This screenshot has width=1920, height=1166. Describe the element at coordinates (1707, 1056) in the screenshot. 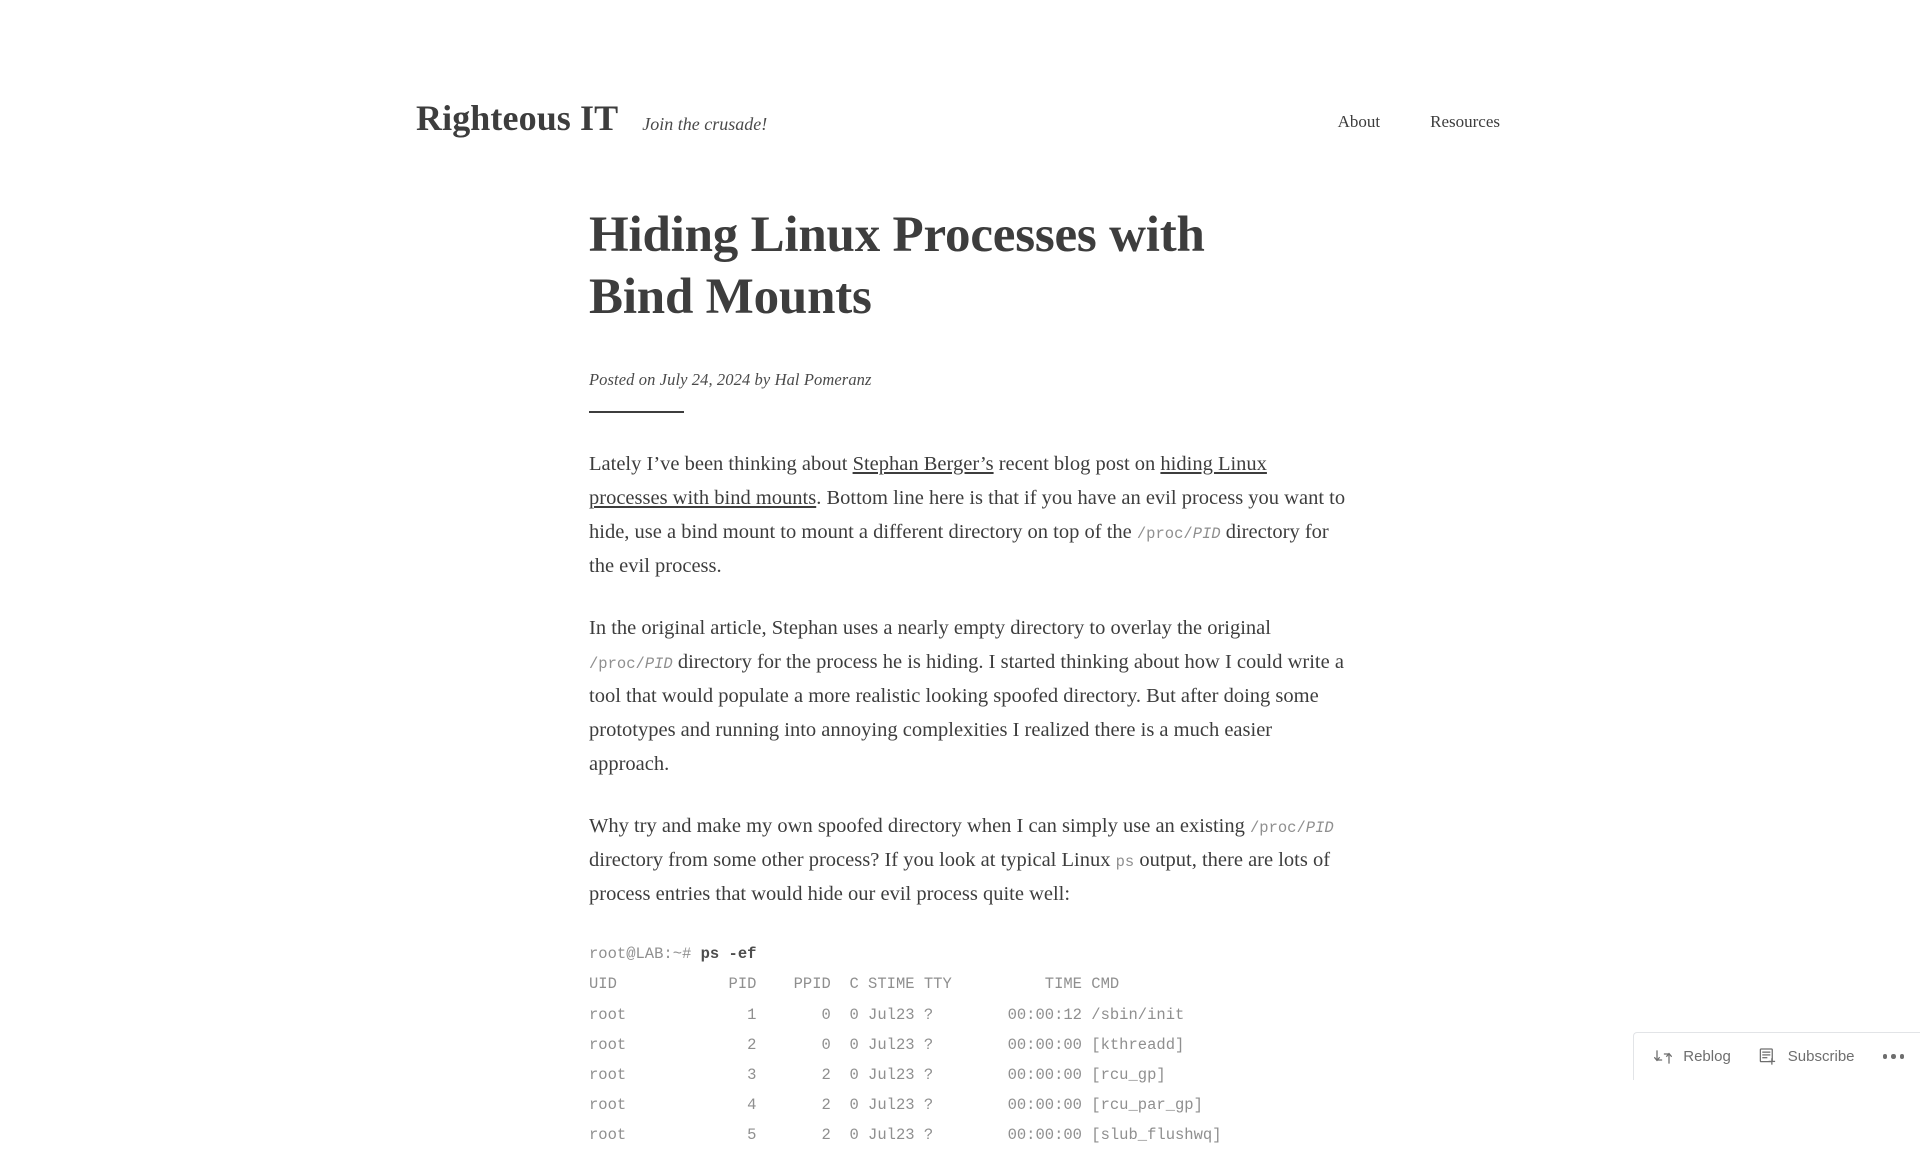

I see `reblog-label: Reblog` at that location.